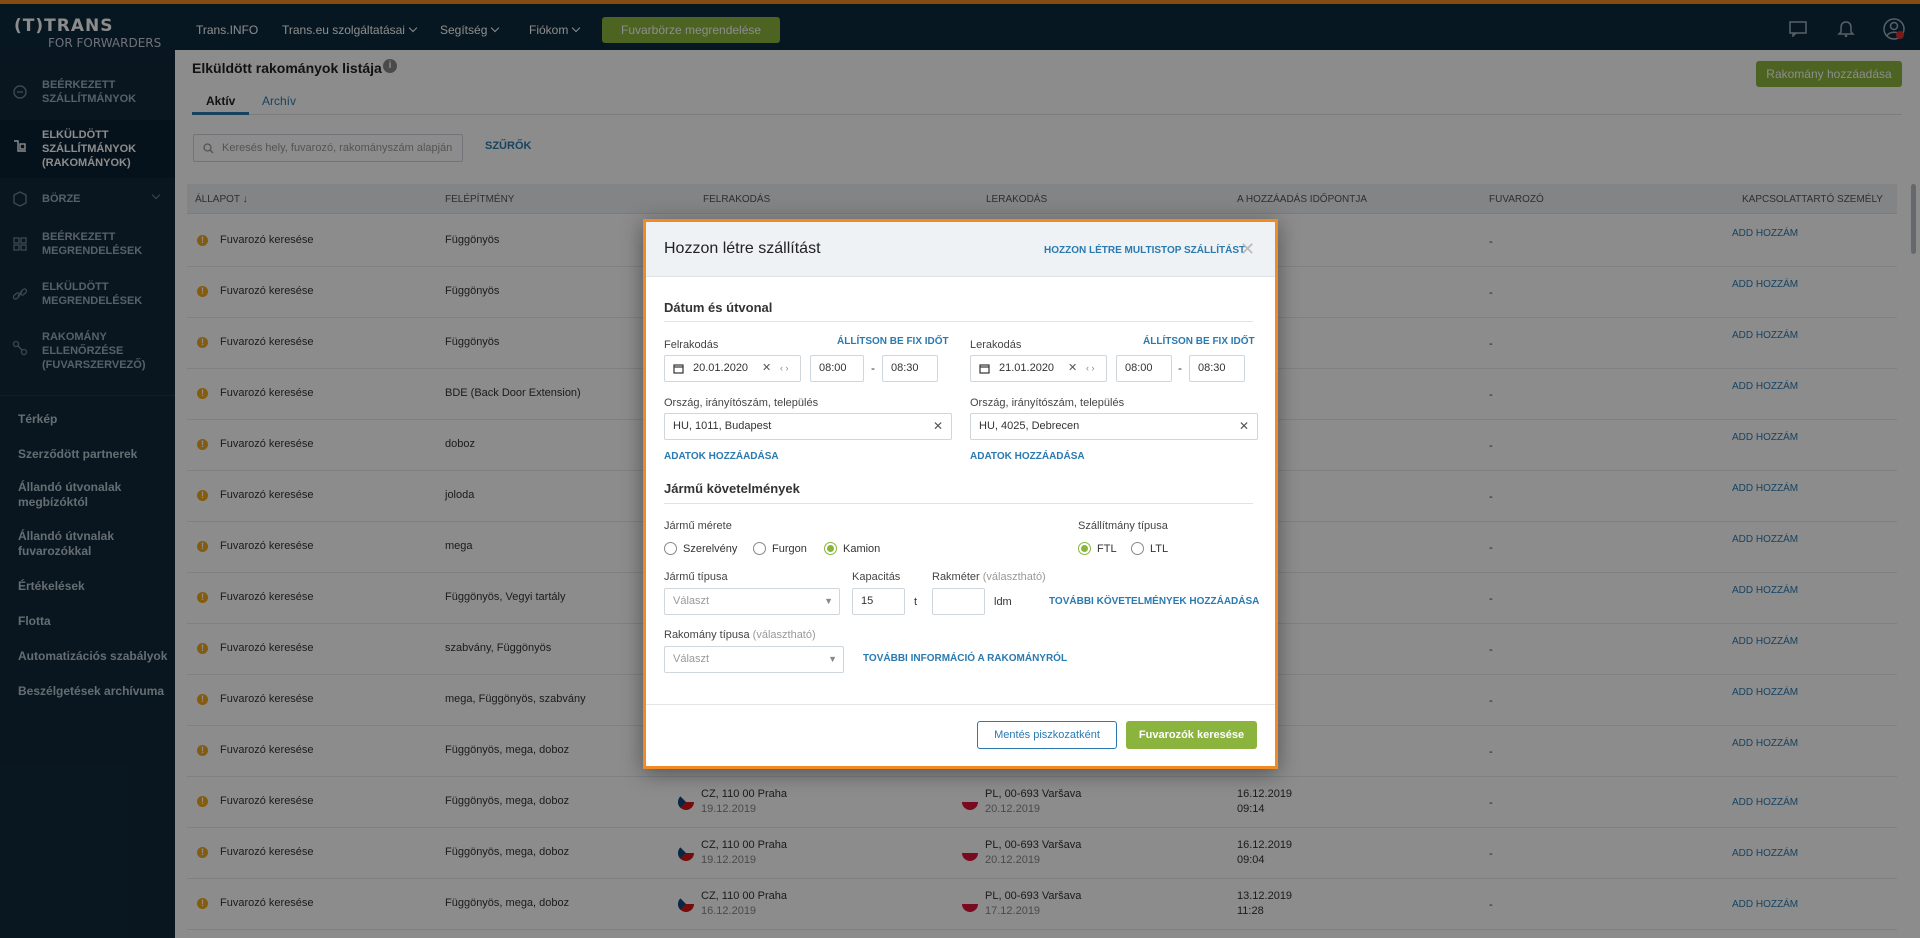 Image resolution: width=1920 pixels, height=938 pixels. Describe the element at coordinates (965, 658) in the screenshot. I see `more-info-link: TOVÁBBI INFORMÁCIÓ A RAKOMÁNYRÓL` at that location.